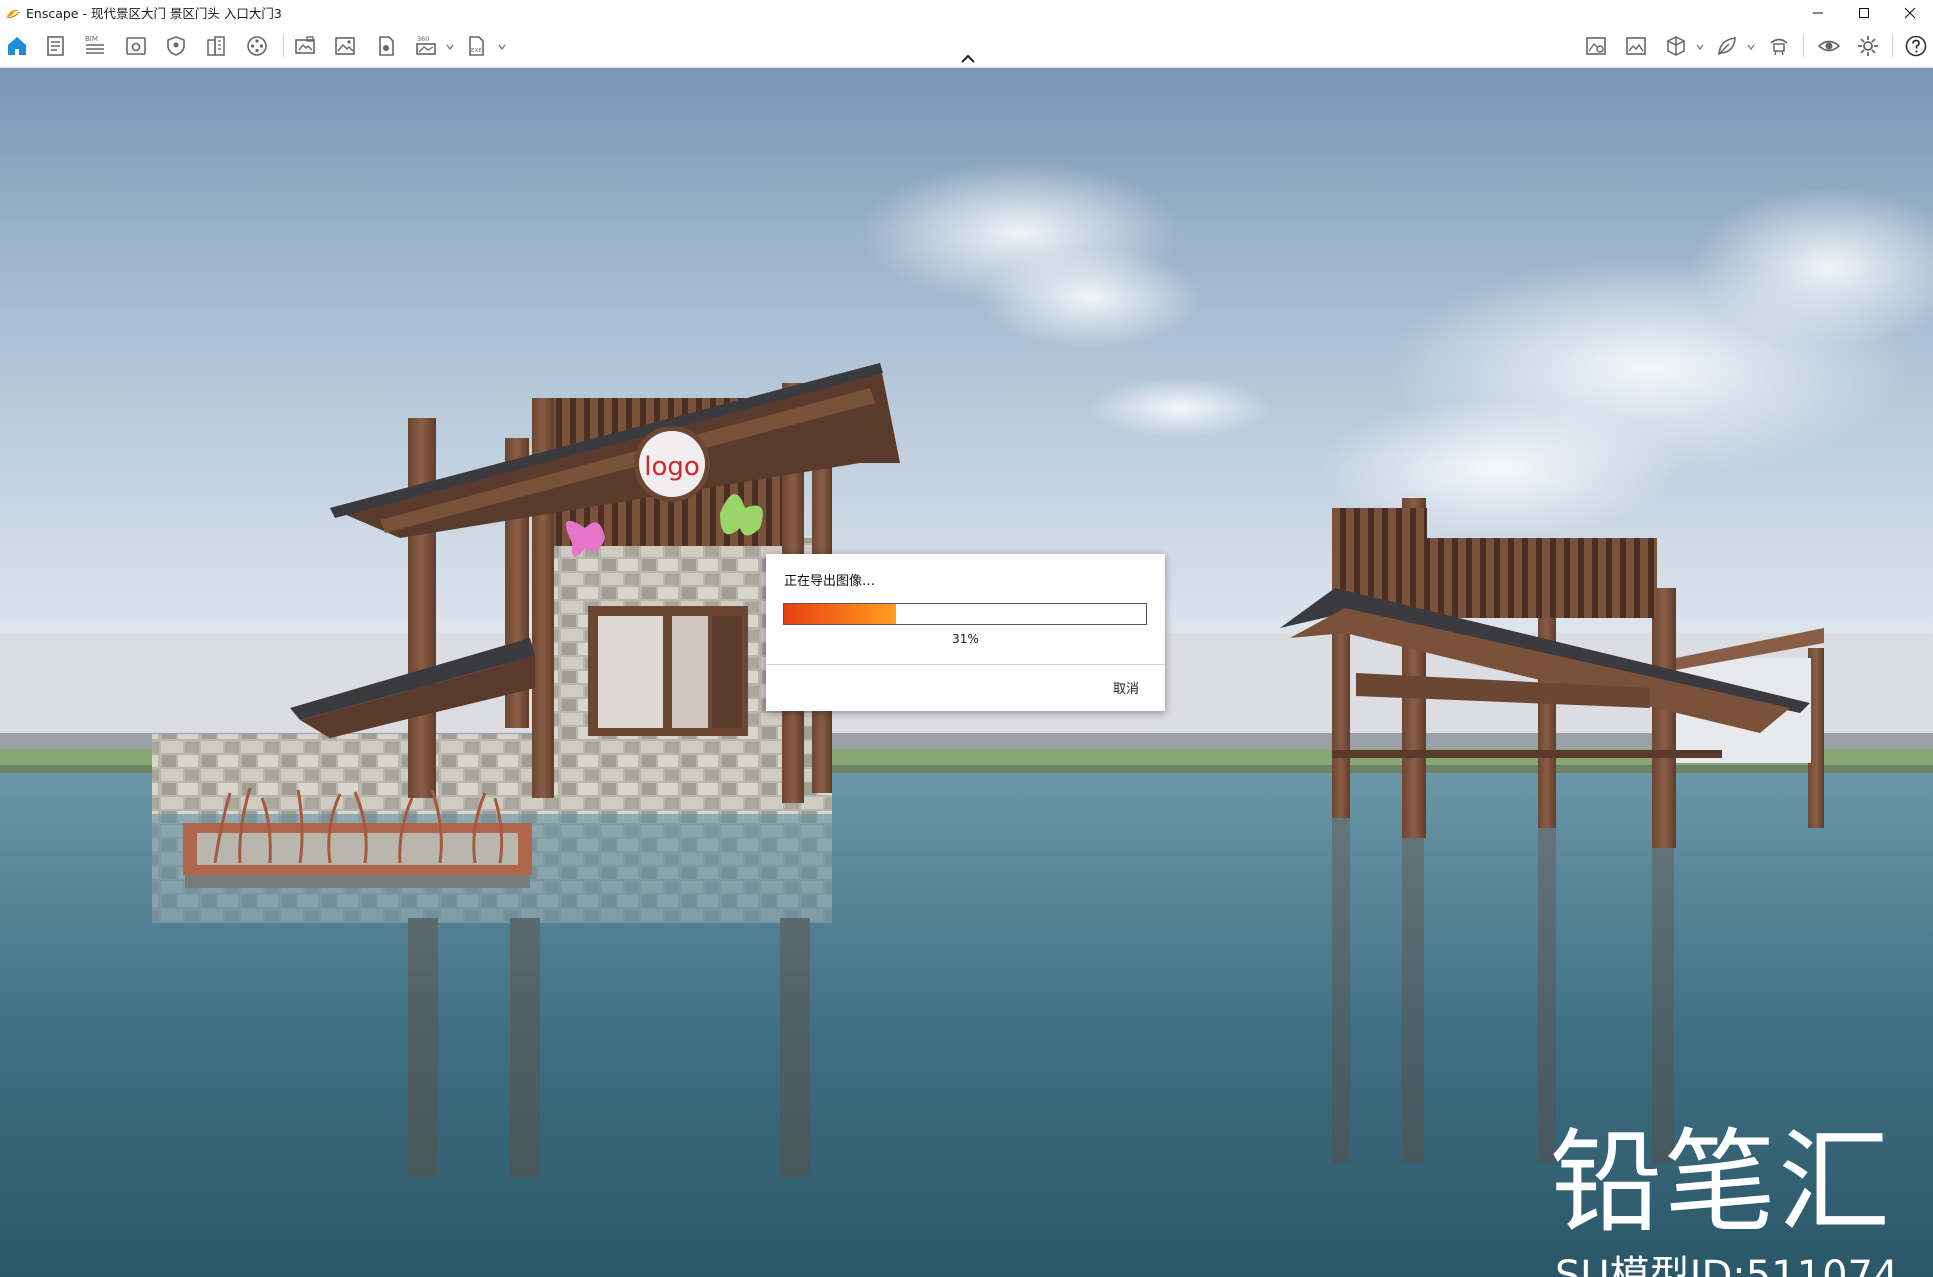 The height and width of the screenshot is (1277, 1933). I want to click on leaf-dropdown-caret-icon, so click(1751, 47).